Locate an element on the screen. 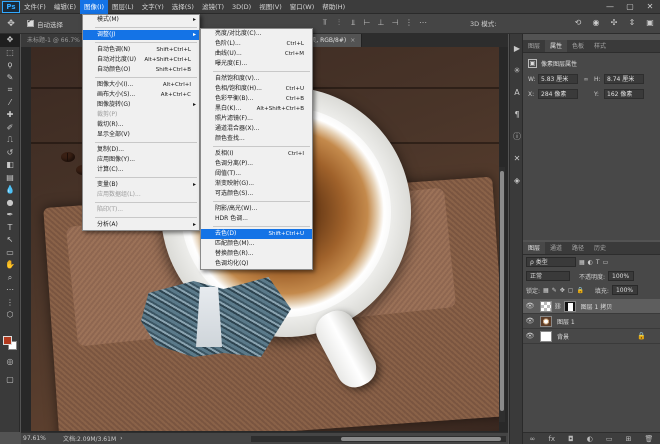 The height and width of the screenshot is (444, 660). menu-6: 滤镜(T) is located at coordinates (213, 7).